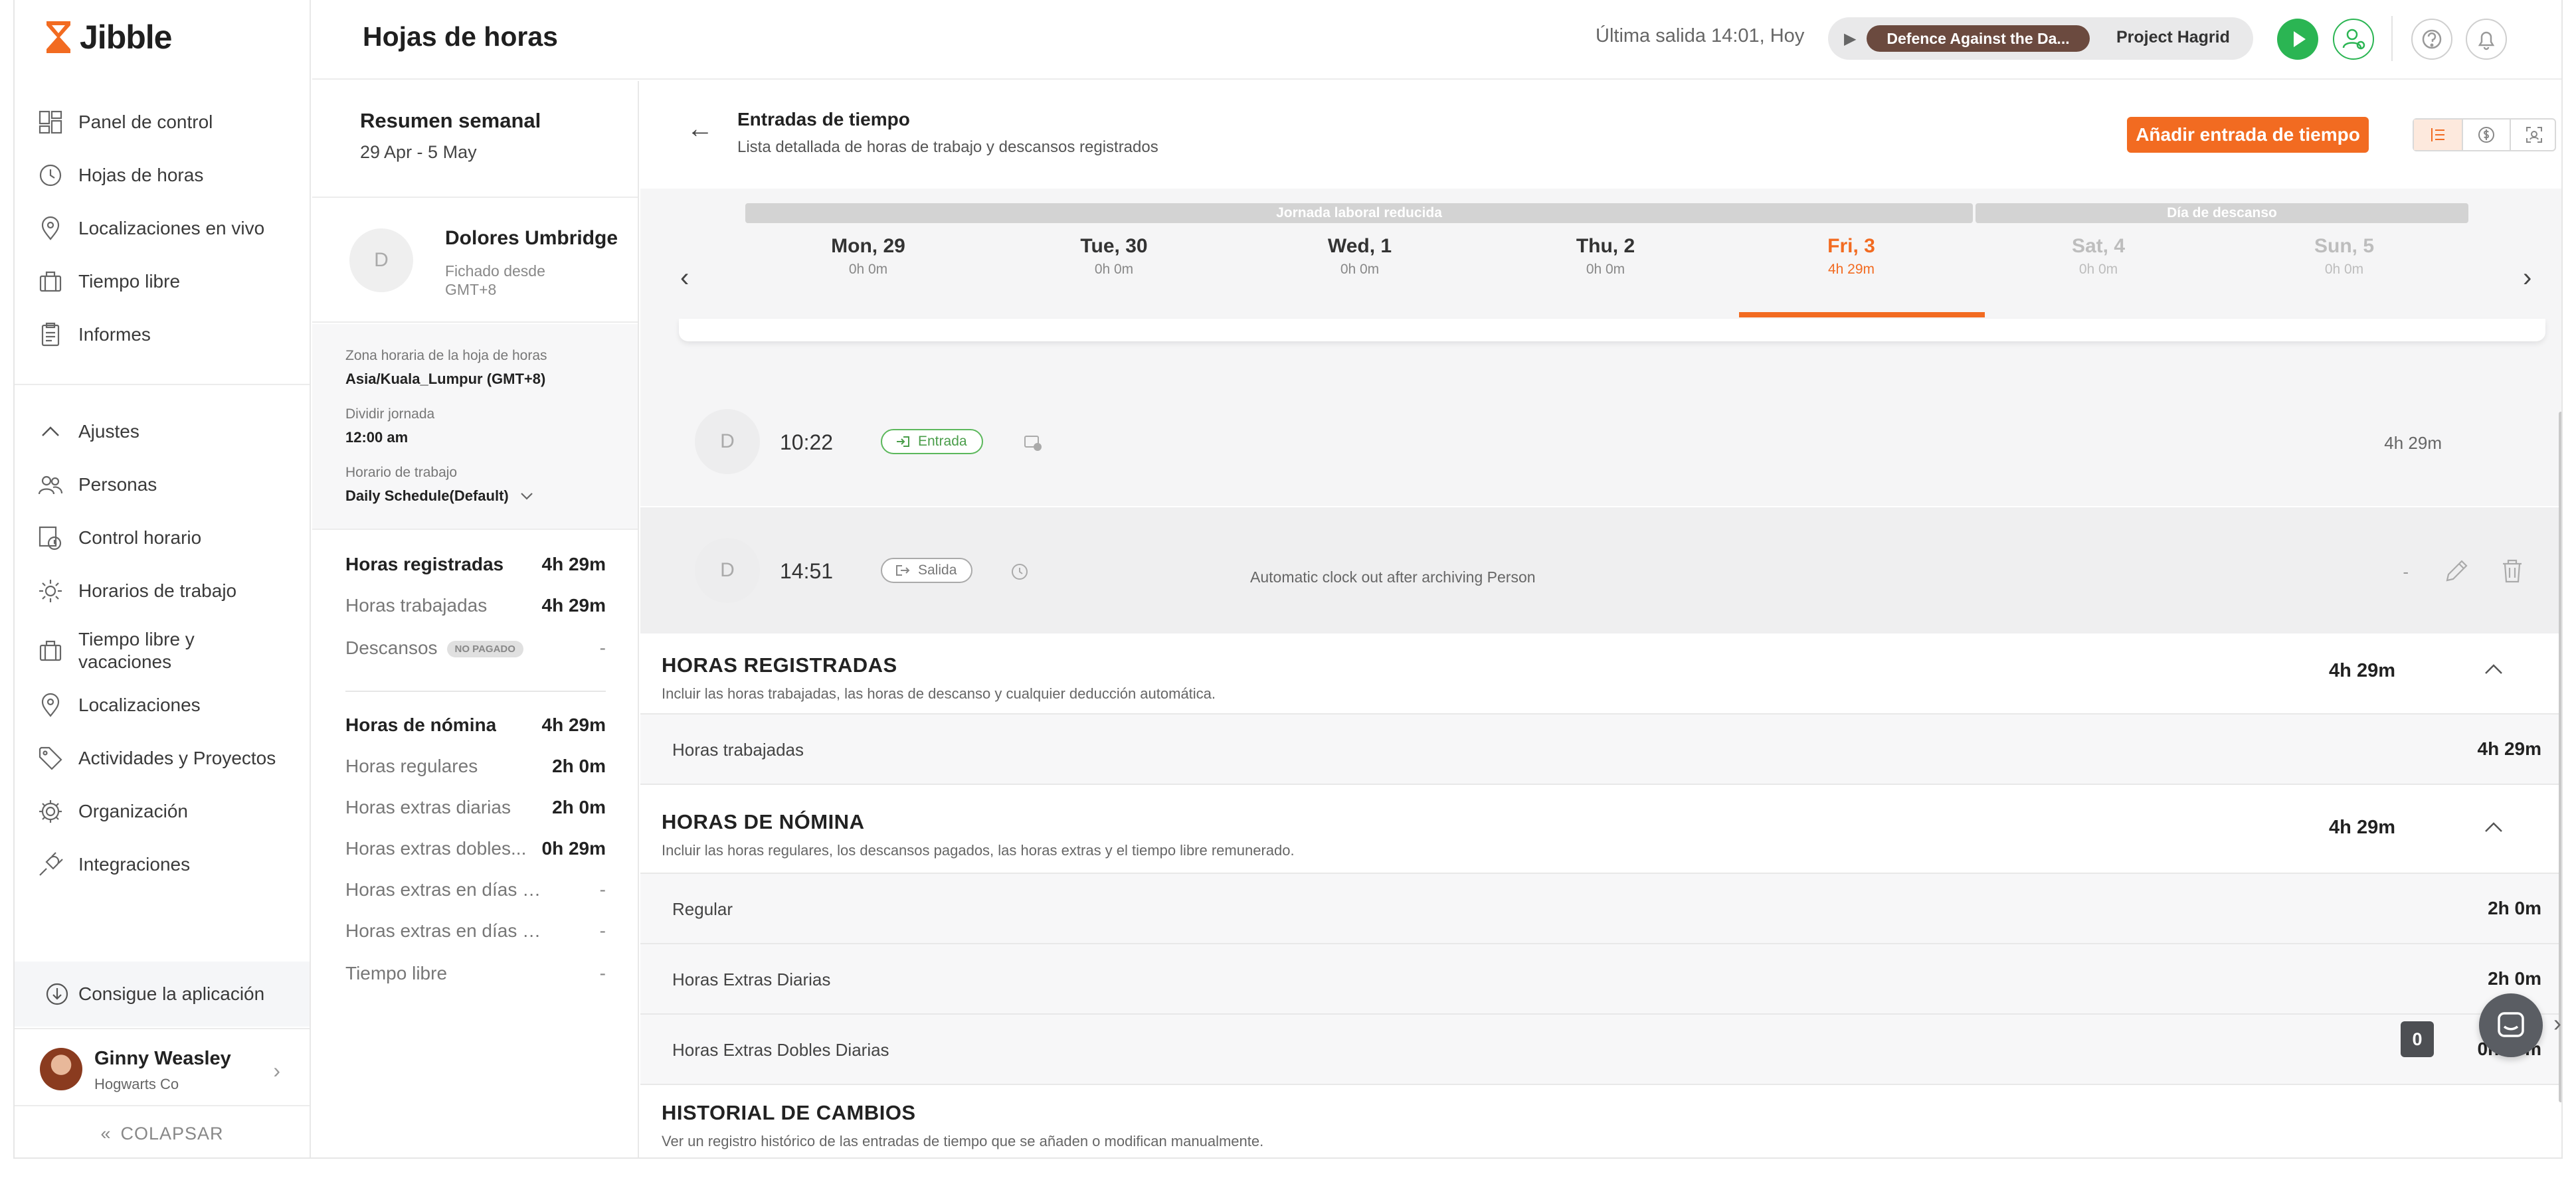  What do you see at coordinates (700, 129) in the screenshot?
I see `back-arrow-icon: ←` at bounding box center [700, 129].